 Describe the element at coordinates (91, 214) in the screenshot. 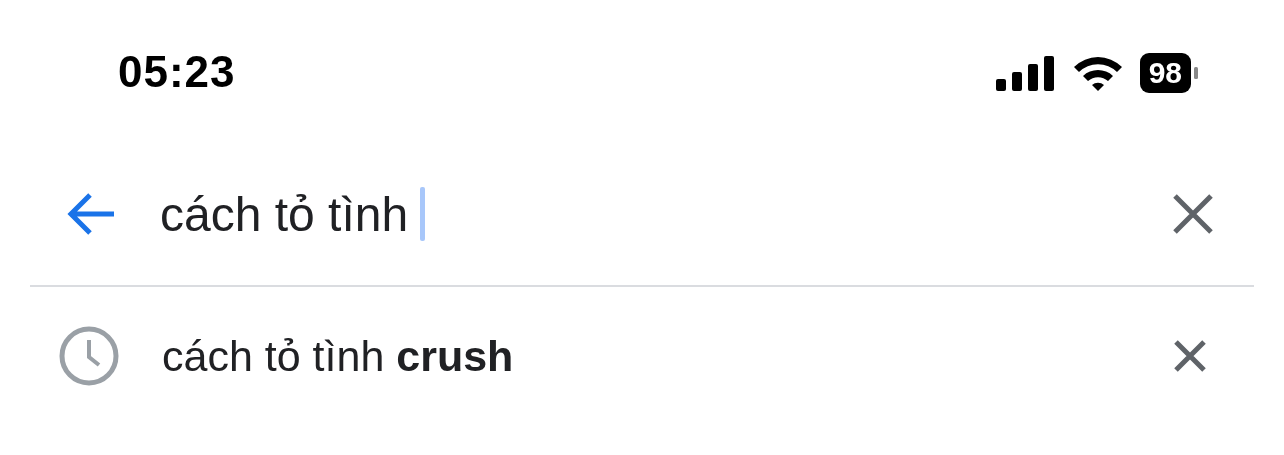

I see `back-arrow-icon` at that location.